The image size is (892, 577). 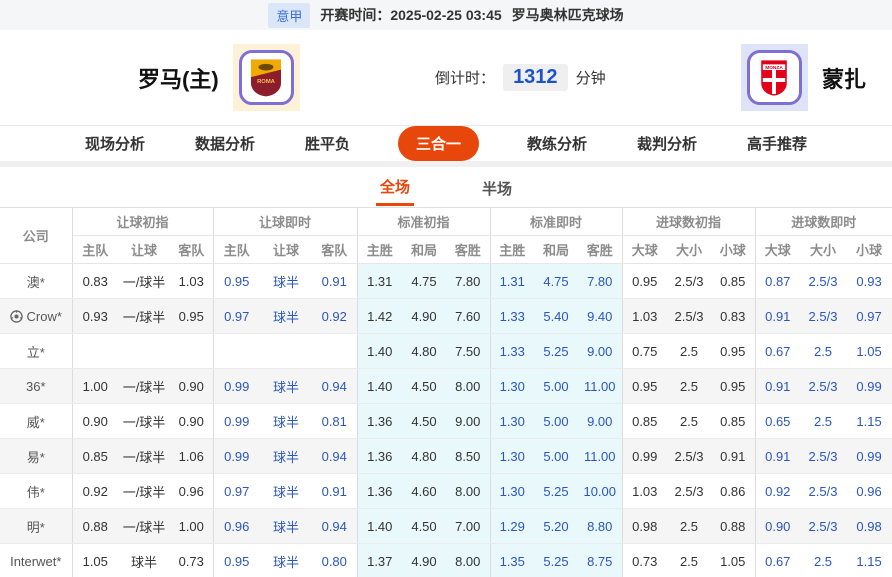 I want to click on away-team-name: 蒙扎, so click(x=843, y=79).